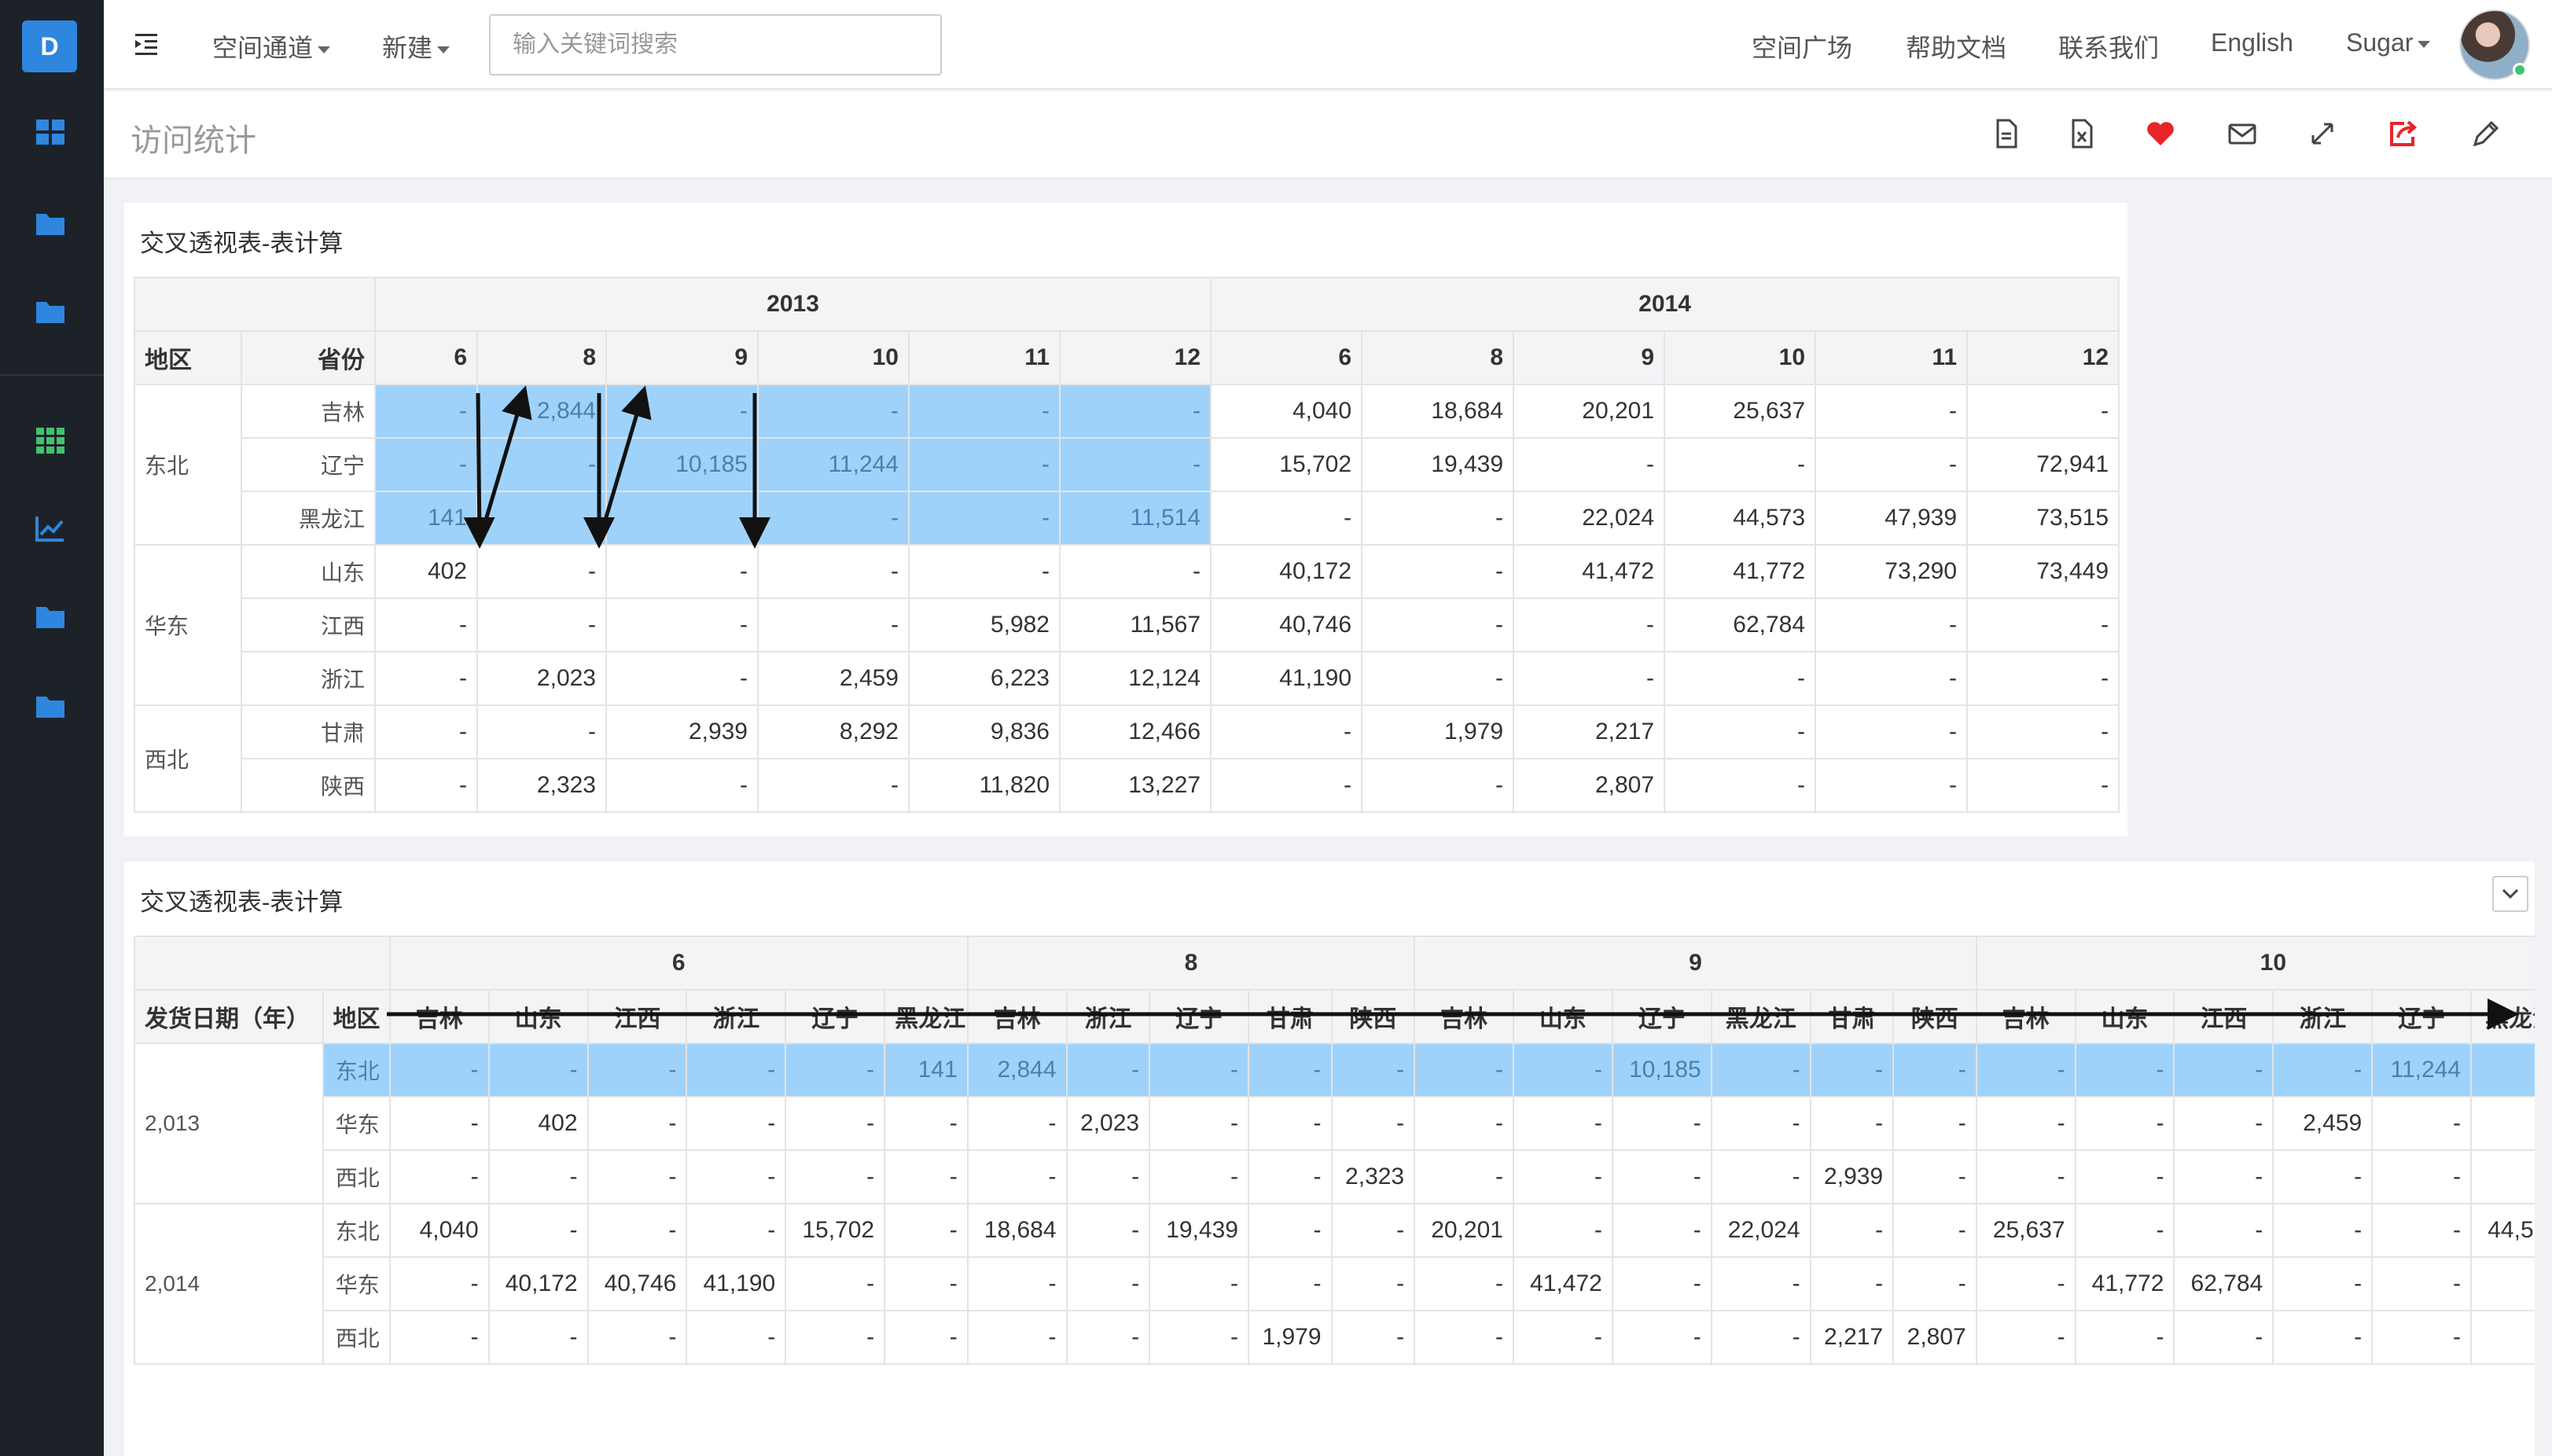 Image resolution: width=2552 pixels, height=1456 pixels. What do you see at coordinates (51, 528) in the screenshot?
I see `line-chart-icon` at bounding box center [51, 528].